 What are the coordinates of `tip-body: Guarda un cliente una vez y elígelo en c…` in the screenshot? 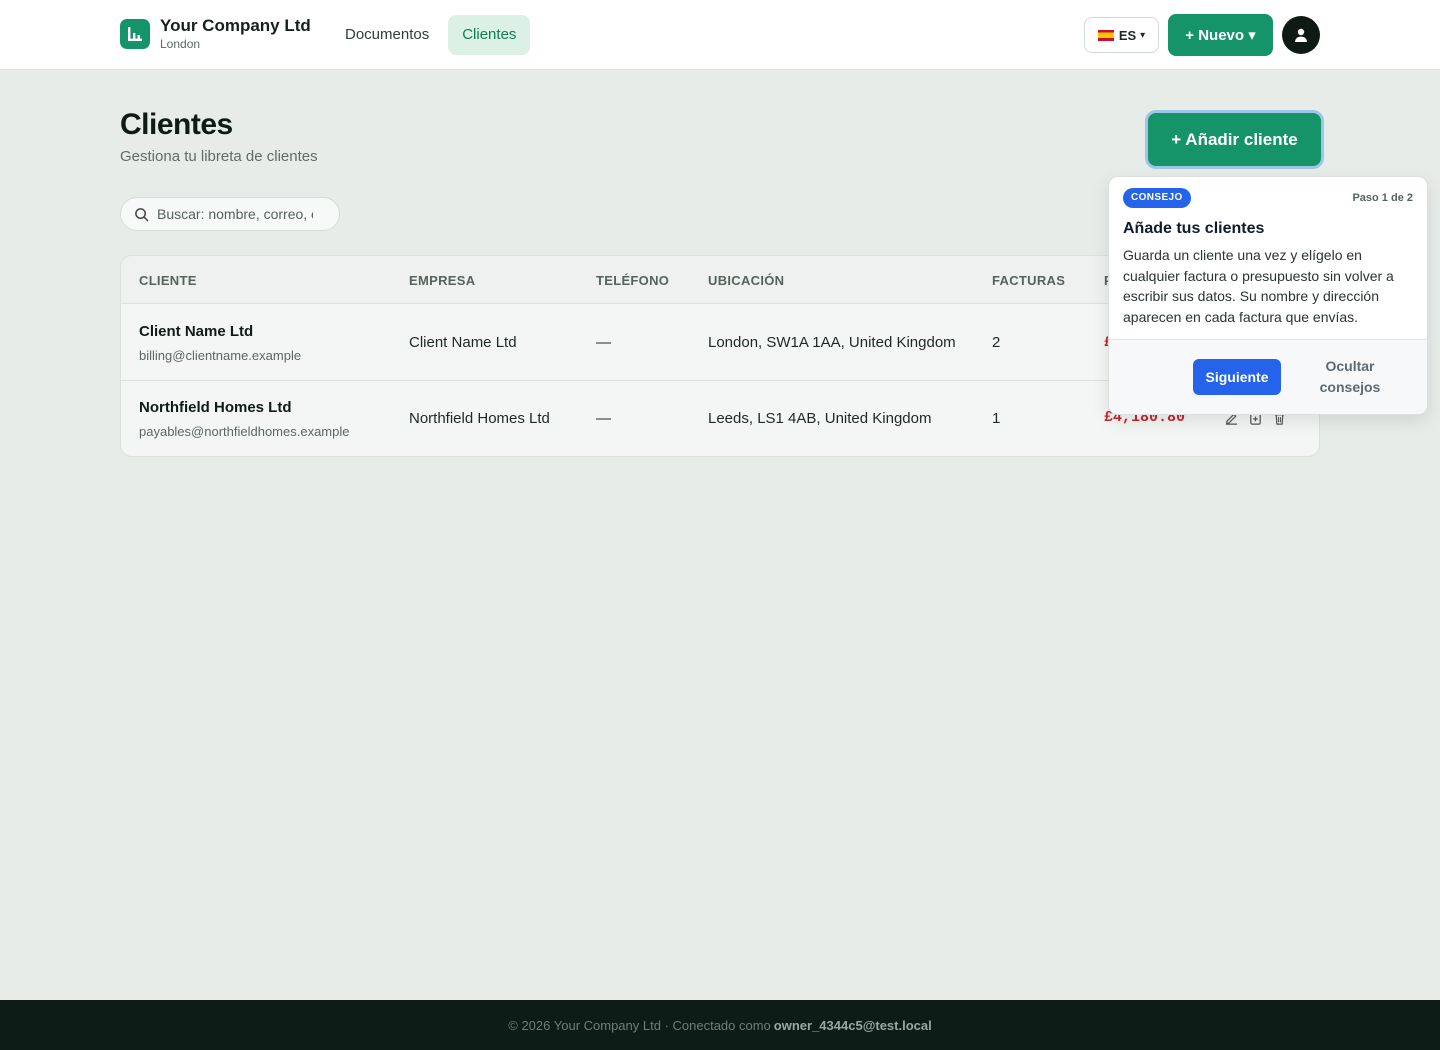 It's located at (1258, 286).